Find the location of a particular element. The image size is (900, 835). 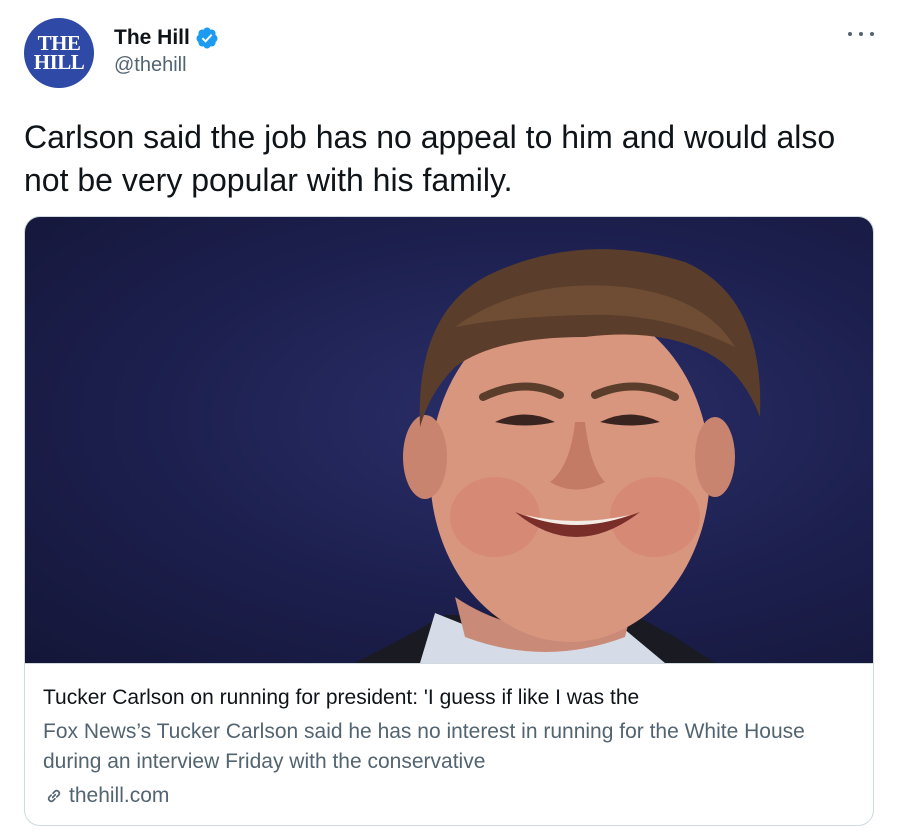

name-row: The Hill is located at coordinates (166, 38).